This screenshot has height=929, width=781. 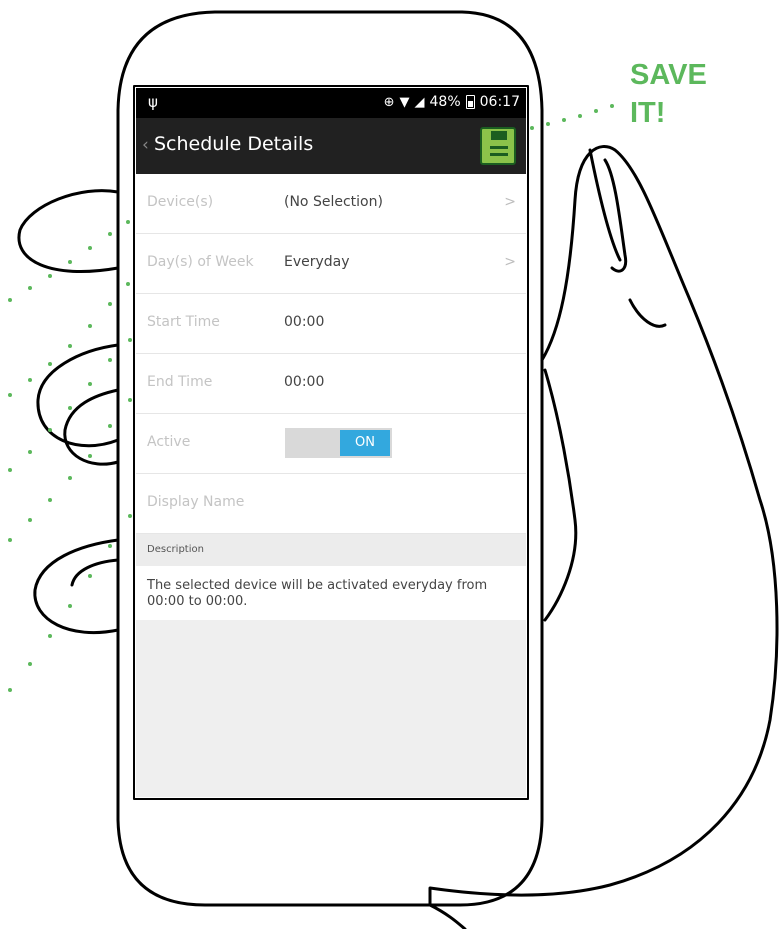 I want to click on wifi-icon: ▼, so click(x=404, y=102).